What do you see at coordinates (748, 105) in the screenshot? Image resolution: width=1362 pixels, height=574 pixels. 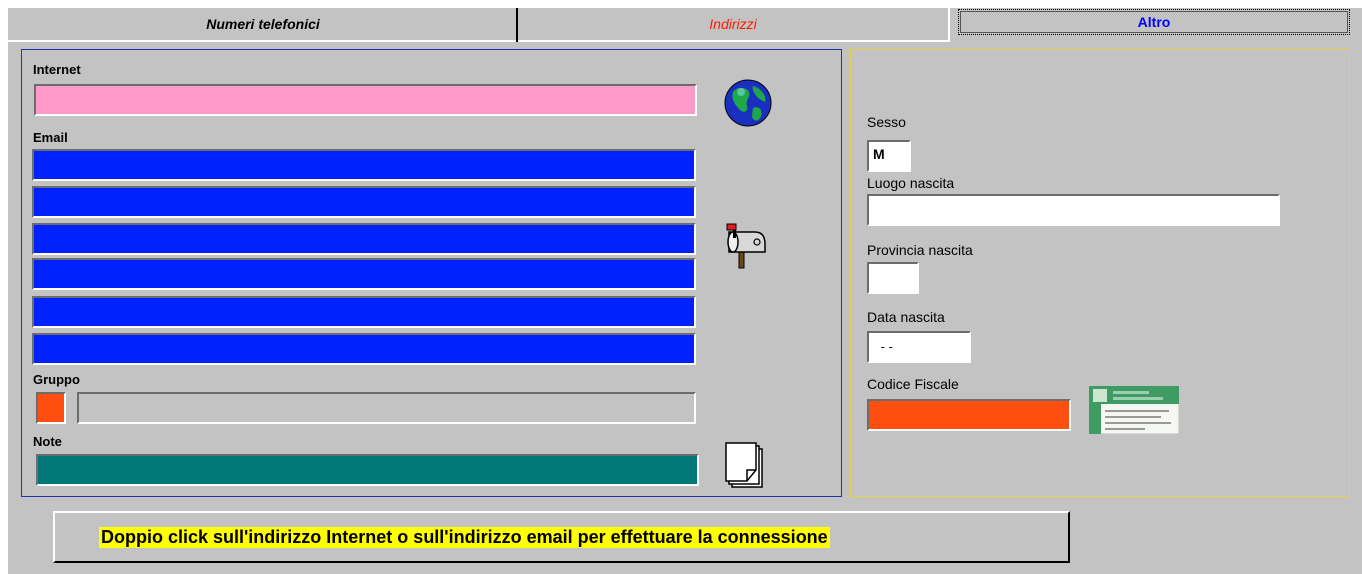 I see `globe-icon` at bounding box center [748, 105].